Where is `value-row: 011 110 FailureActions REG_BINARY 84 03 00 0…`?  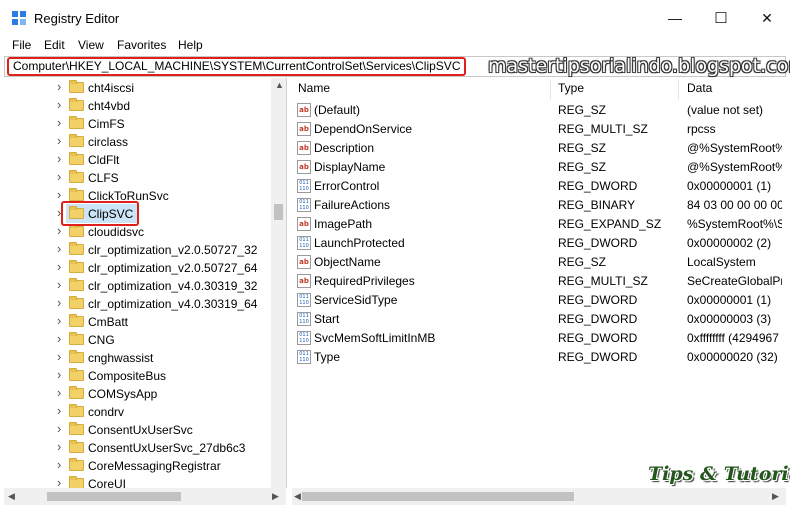
value-row: 011 110 FailureActions REG_BINARY 84 03 00 0… is located at coordinates (537, 205).